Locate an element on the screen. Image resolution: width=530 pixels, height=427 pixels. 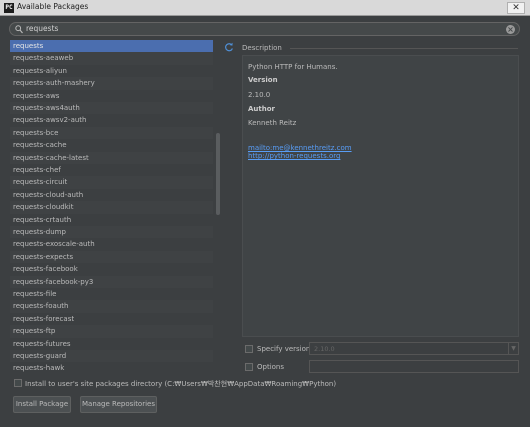
manage-repositories-button: Manage Repositories is located at coordinates (118, 404).